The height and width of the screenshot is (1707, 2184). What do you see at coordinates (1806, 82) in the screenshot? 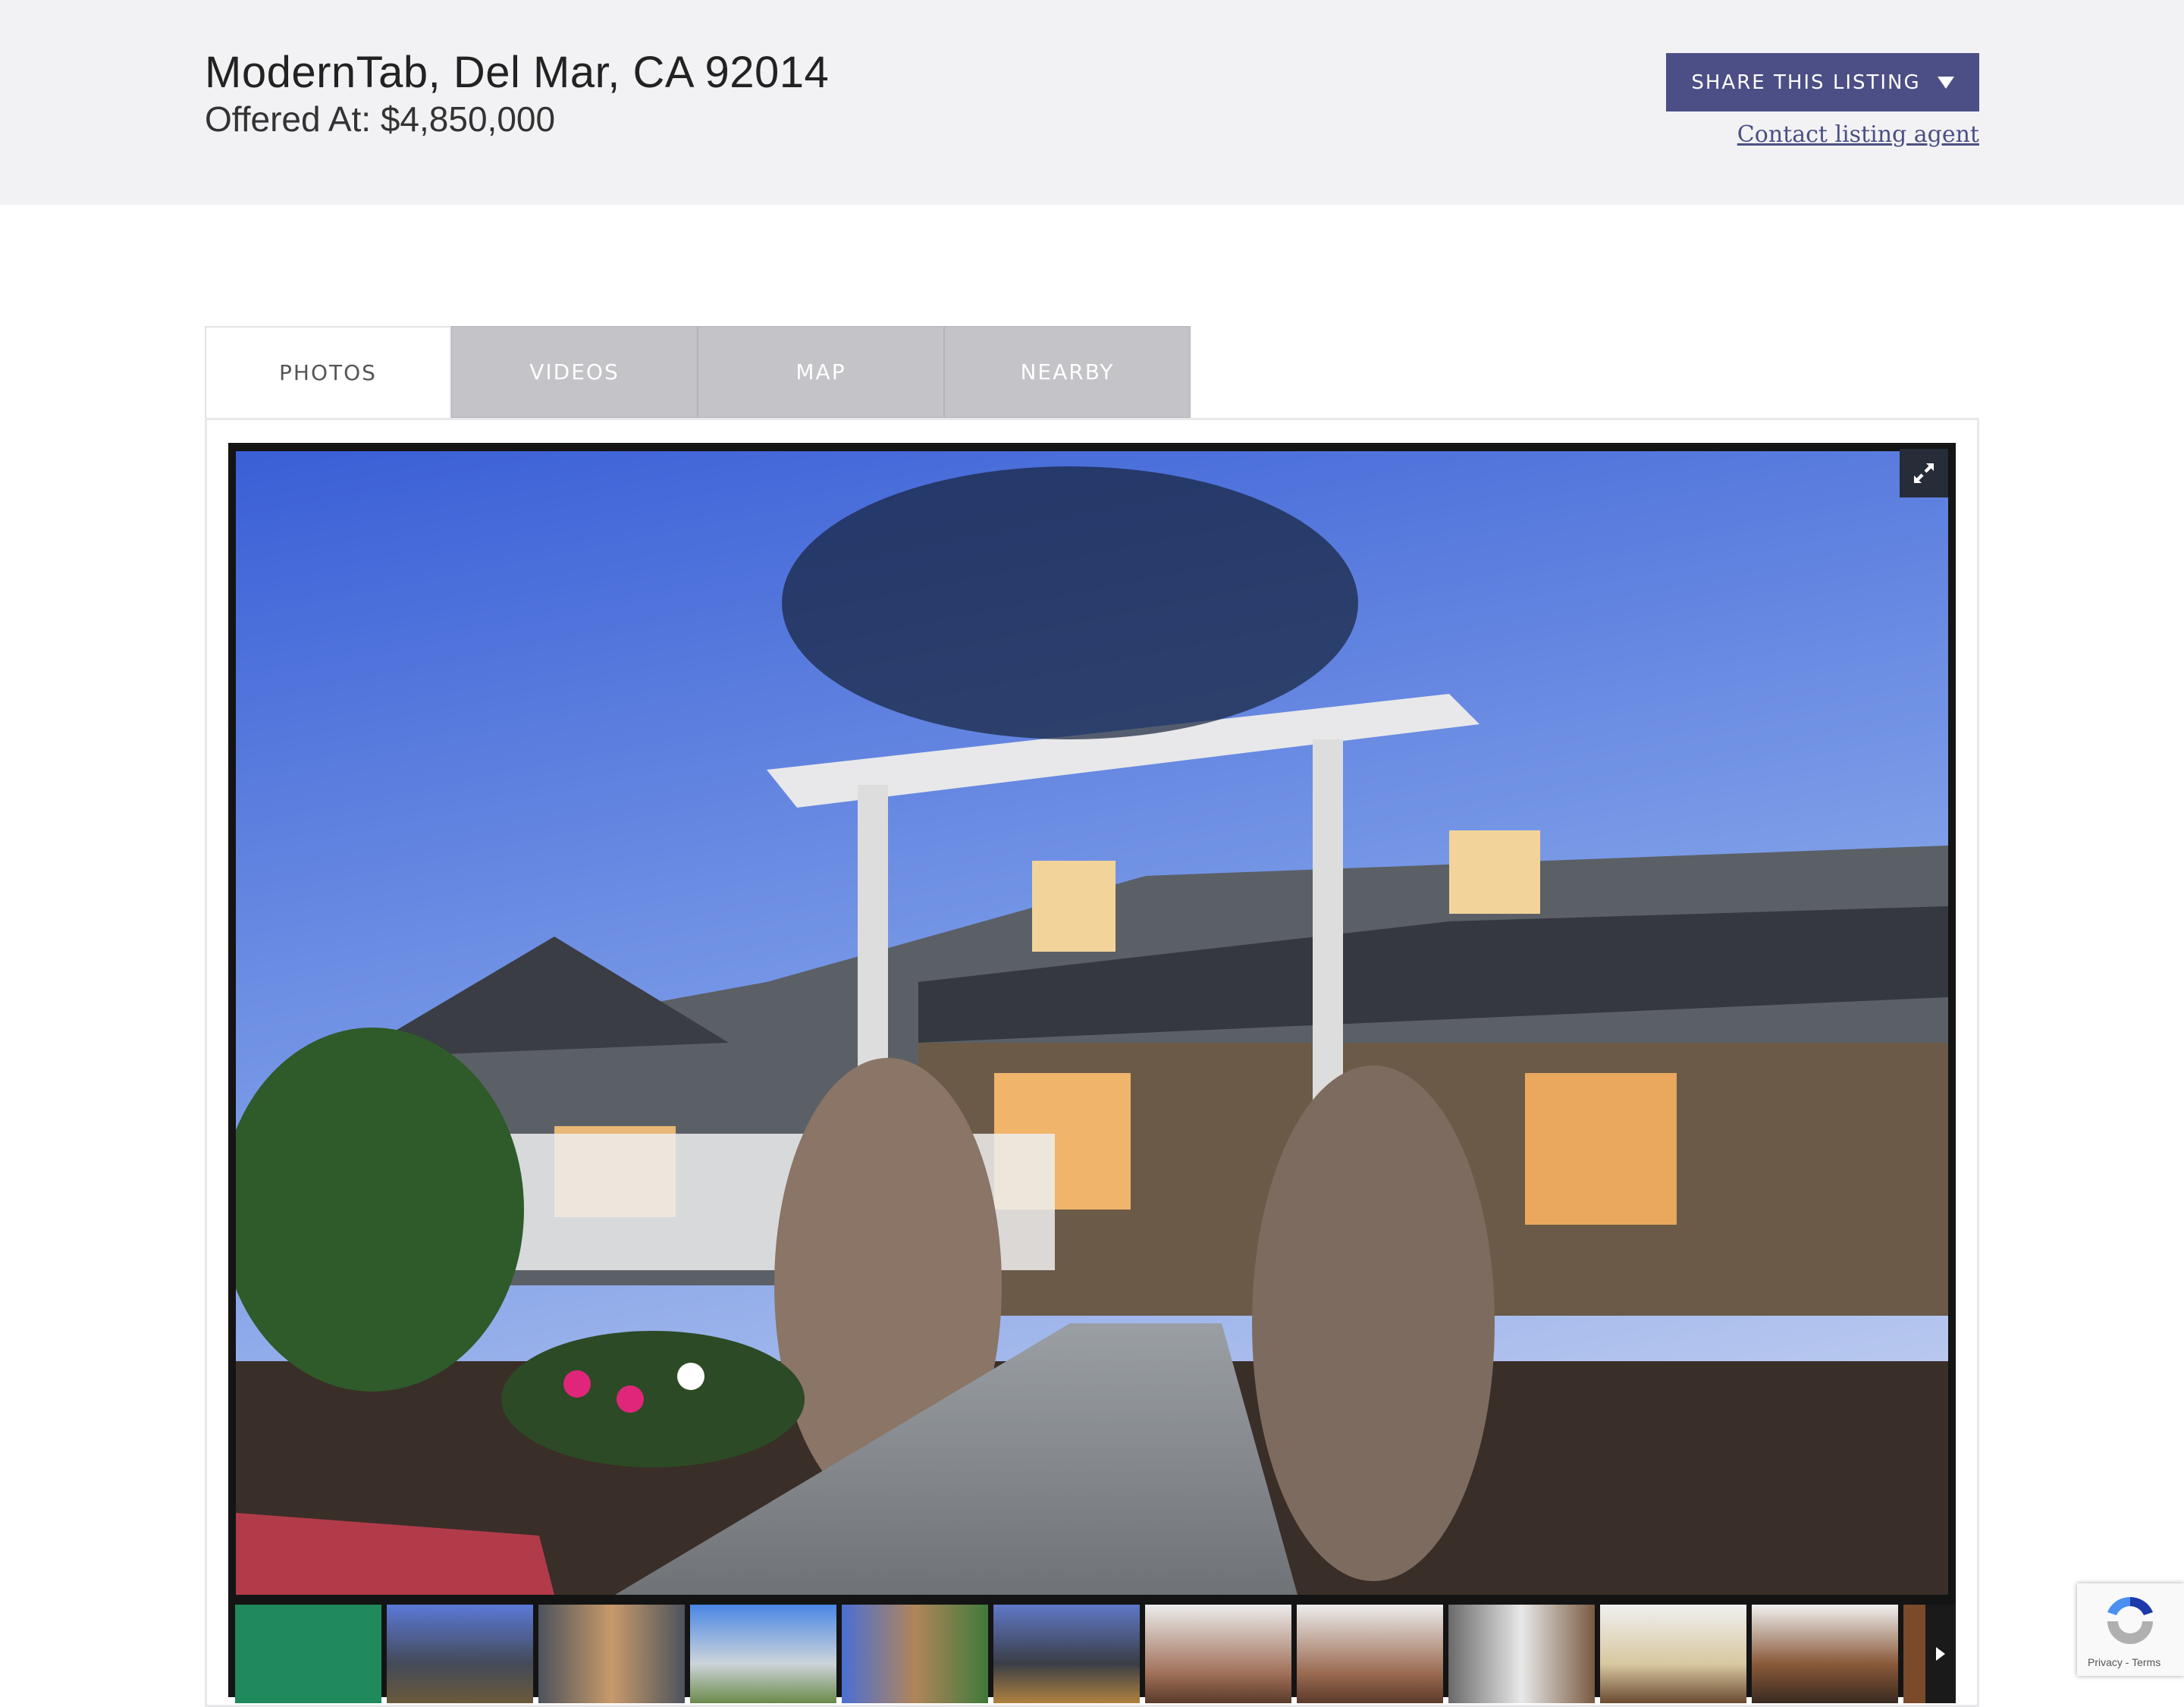
I see `share-label: SHARE THIS LISTING` at bounding box center [1806, 82].